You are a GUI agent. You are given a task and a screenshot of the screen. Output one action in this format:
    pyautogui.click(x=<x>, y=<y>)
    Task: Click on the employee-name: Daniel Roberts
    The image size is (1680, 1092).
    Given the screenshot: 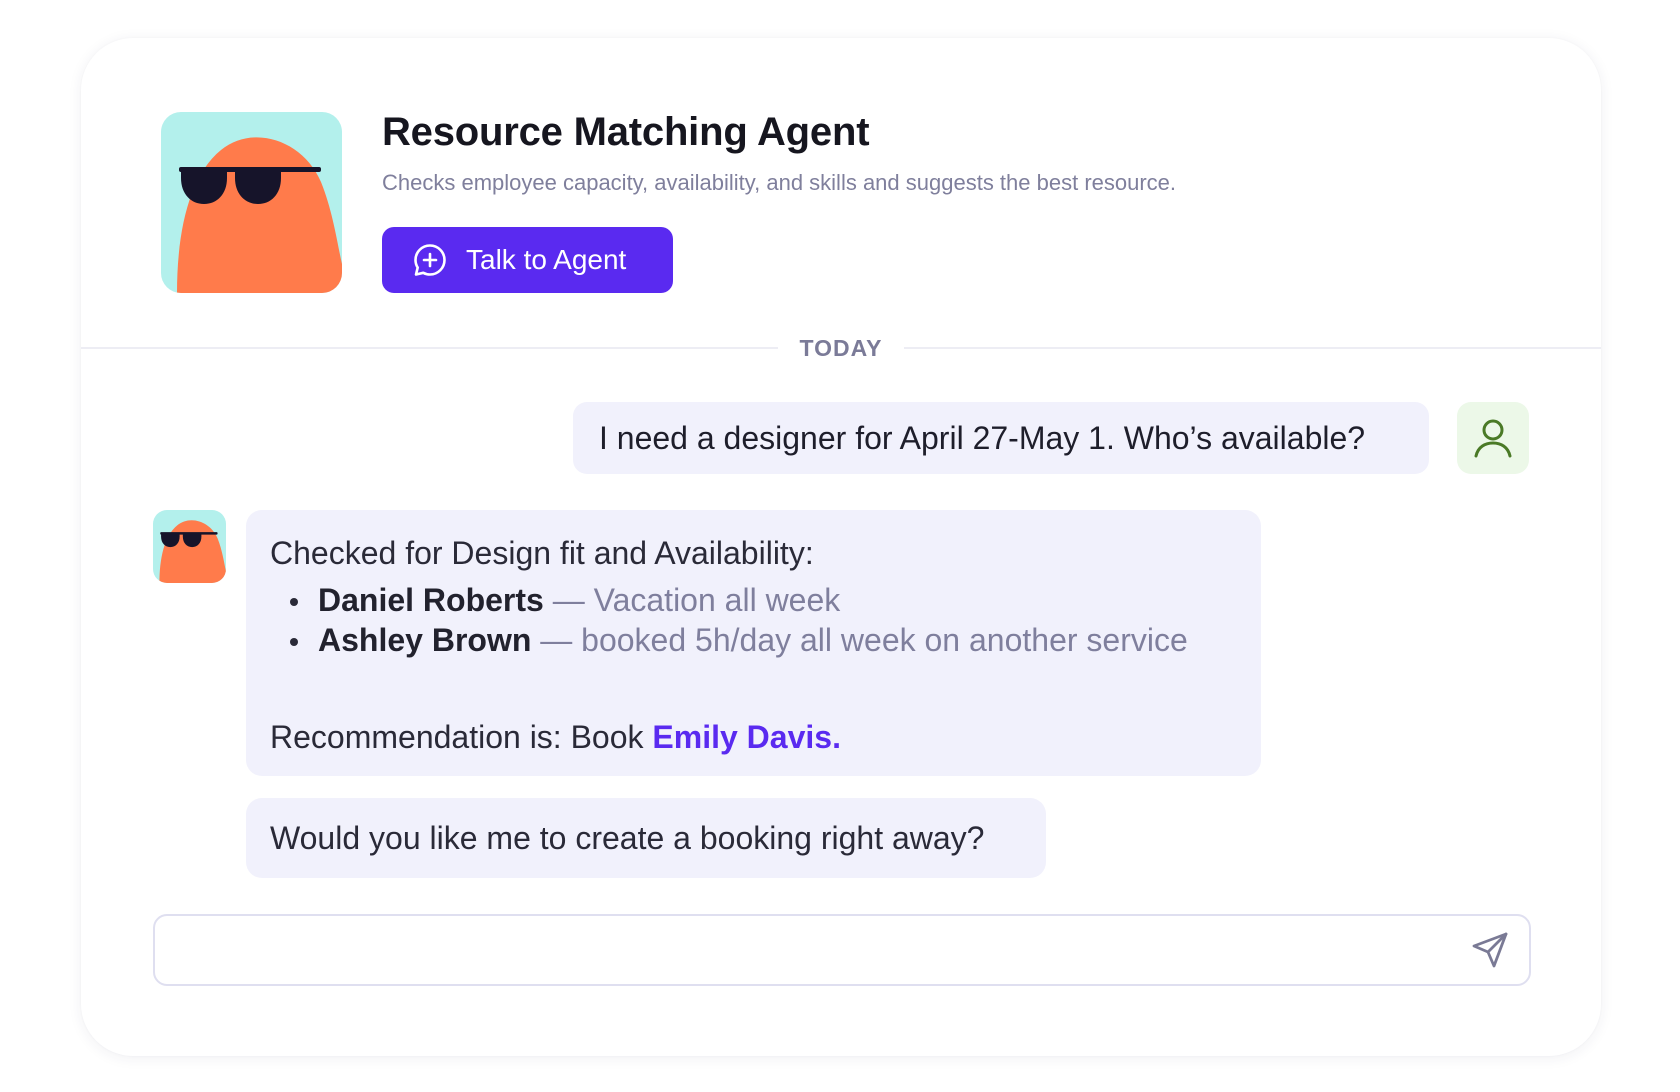 What is the action you would take?
    pyautogui.click(x=431, y=600)
    